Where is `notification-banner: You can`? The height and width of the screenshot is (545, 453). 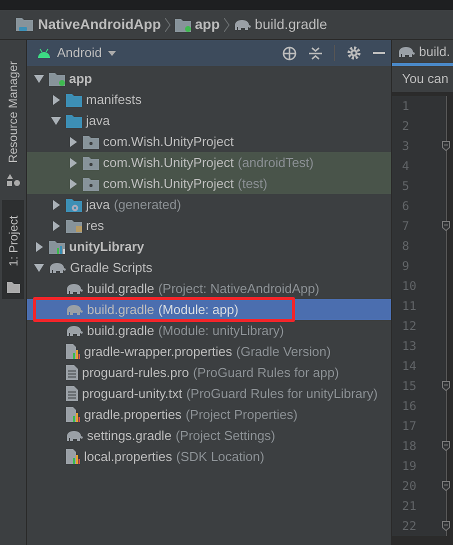
notification-banner: You can is located at coordinates (422, 79).